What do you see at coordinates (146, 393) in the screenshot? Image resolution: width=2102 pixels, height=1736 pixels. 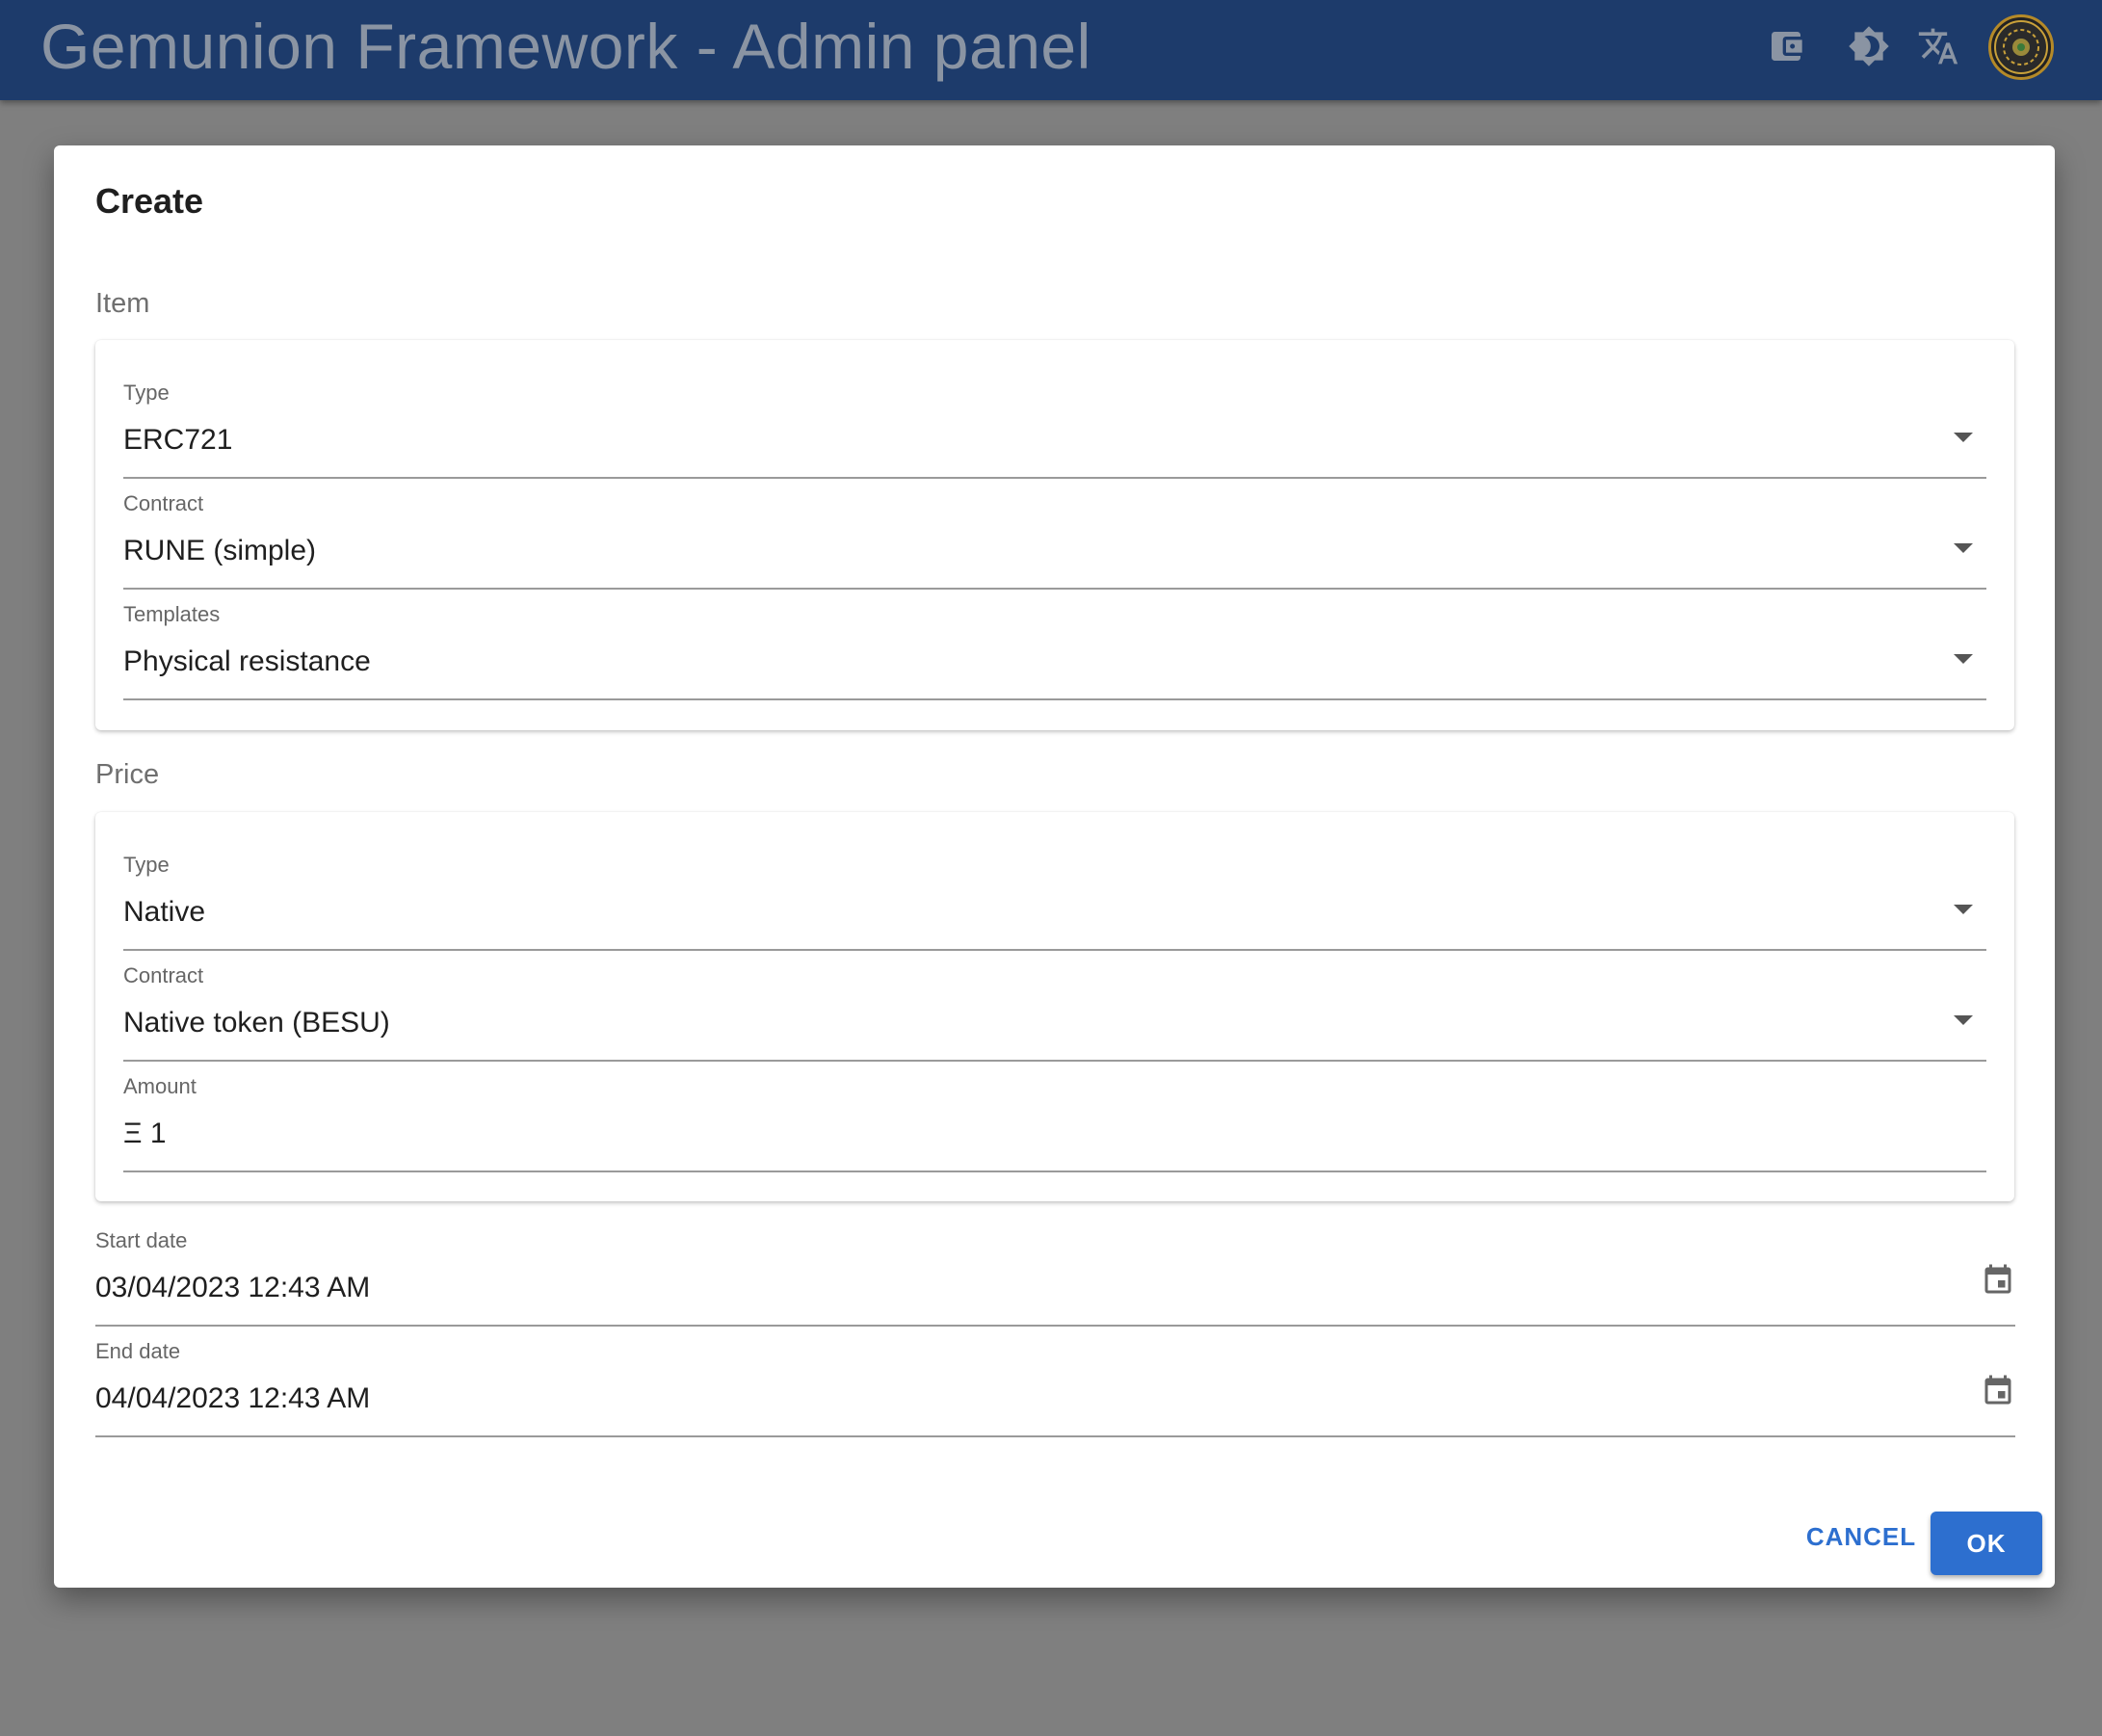 I see `item-type-label: Type` at bounding box center [146, 393].